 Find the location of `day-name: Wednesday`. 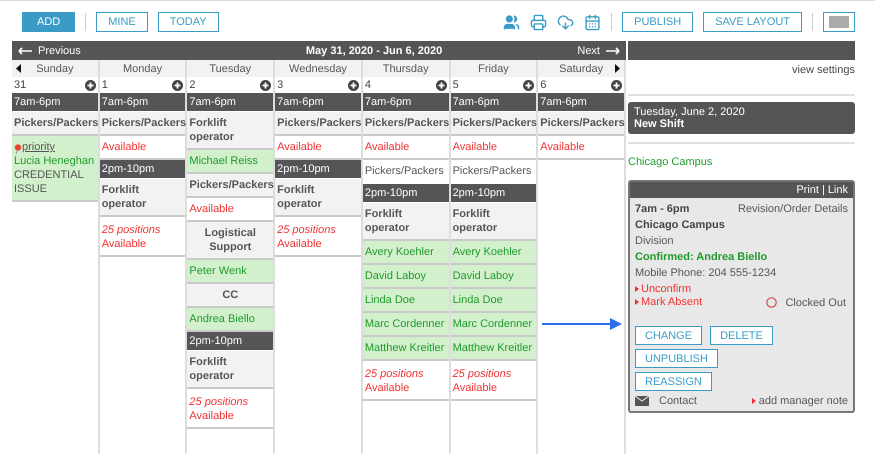

day-name: Wednesday is located at coordinates (318, 68).